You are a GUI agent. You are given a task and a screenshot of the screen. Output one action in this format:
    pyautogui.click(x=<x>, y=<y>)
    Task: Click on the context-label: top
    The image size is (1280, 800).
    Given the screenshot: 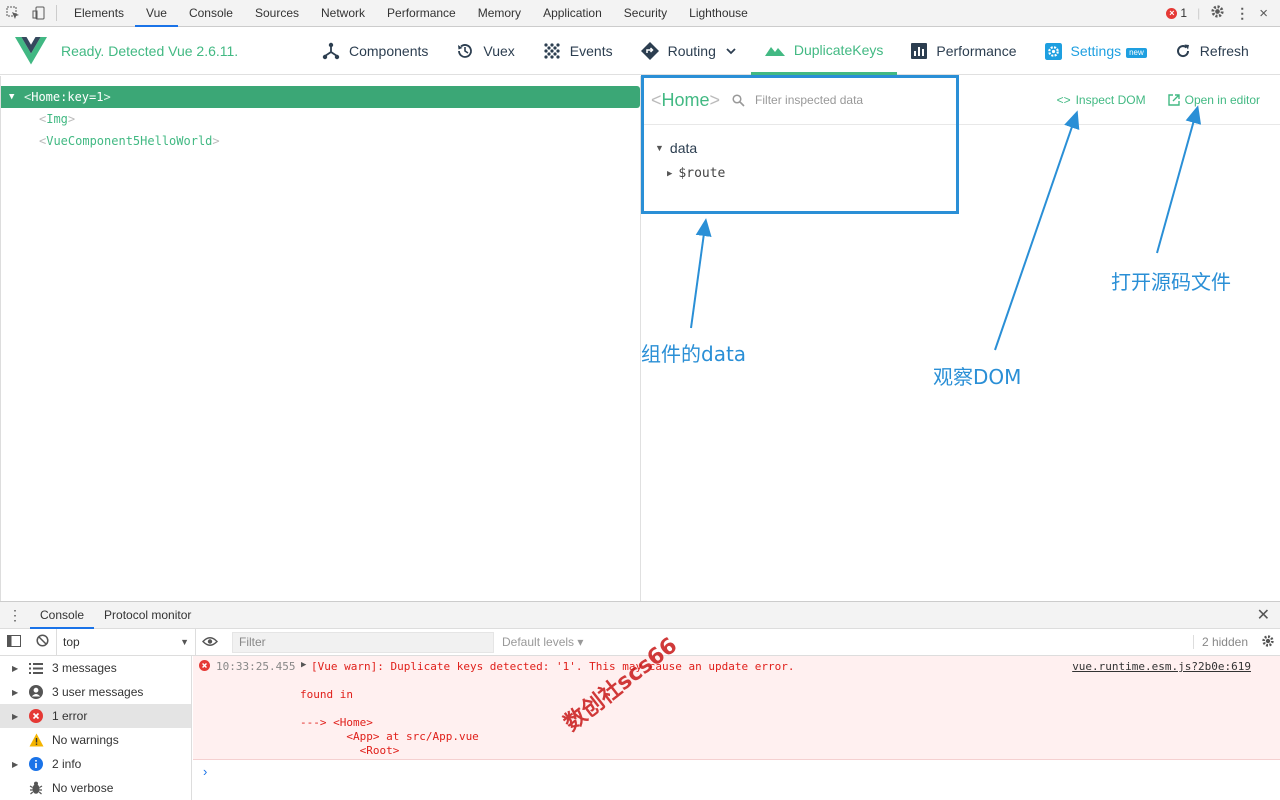 What is the action you would take?
    pyautogui.click(x=71, y=641)
    